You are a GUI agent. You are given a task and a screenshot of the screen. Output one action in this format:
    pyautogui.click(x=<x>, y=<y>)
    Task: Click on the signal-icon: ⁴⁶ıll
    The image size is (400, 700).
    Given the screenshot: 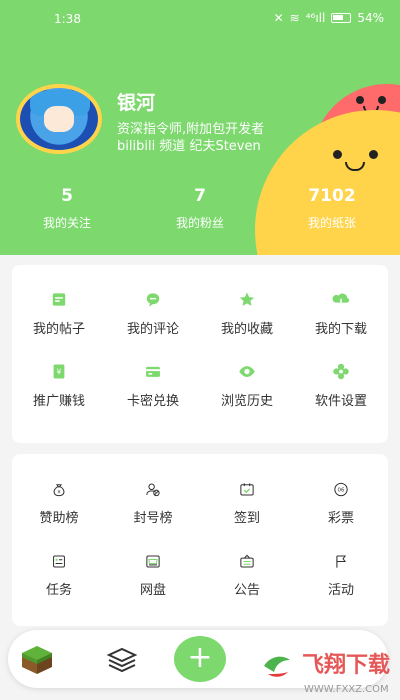 What is the action you would take?
    pyautogui.click(x=315, y=18)
    